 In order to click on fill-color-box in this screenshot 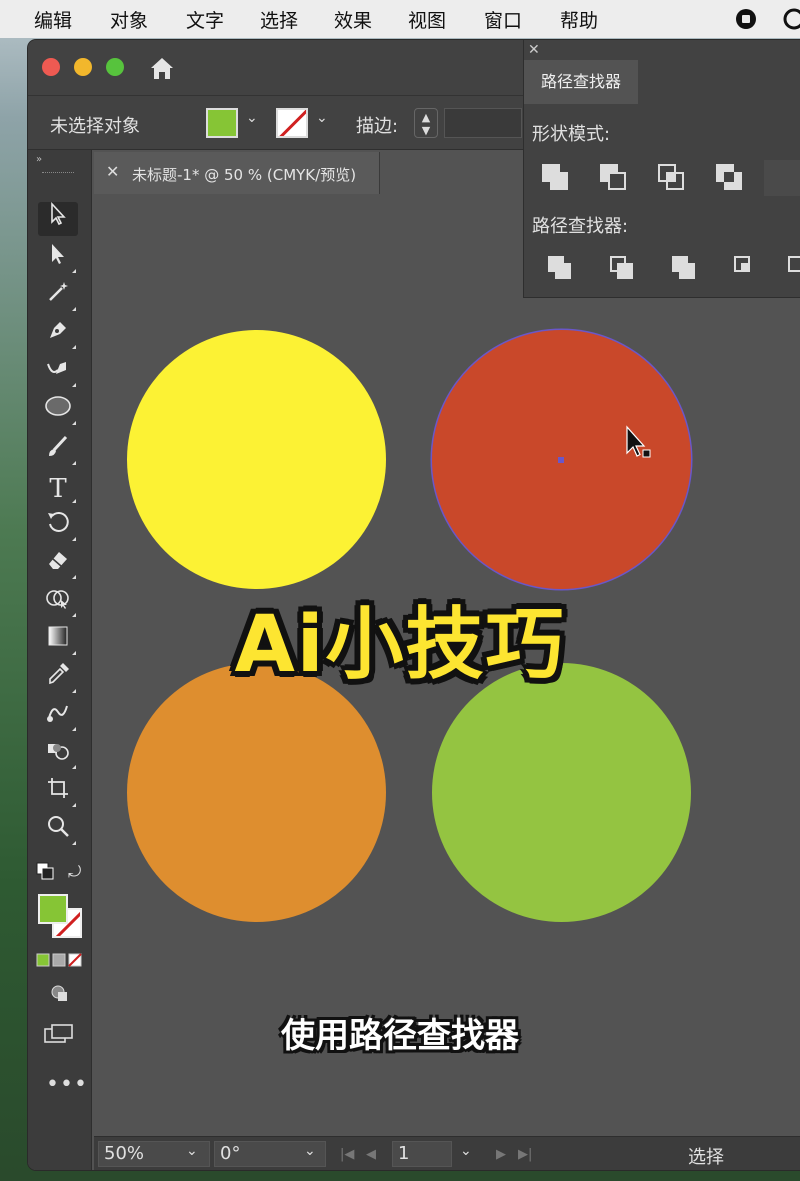, I will do `click(53, 909)`.